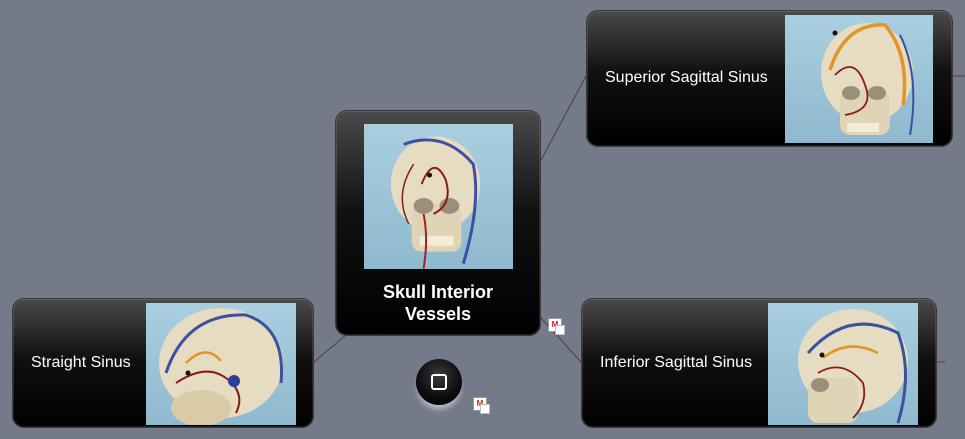 This screenshot has height=439, width=965. I want to click on central-topic-node: Skull Interior Vessels, so click(438, 223).